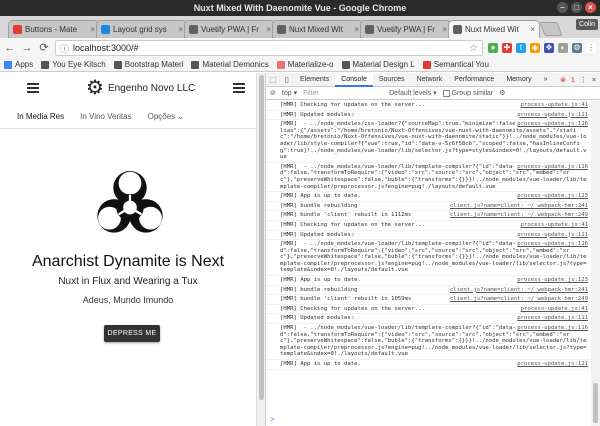 This screenshot has height=426, width=600. What do you see at coordinates (493, 48) in the screenshot?
I see `extension-icon: ●` at bounding box center [493, 48].